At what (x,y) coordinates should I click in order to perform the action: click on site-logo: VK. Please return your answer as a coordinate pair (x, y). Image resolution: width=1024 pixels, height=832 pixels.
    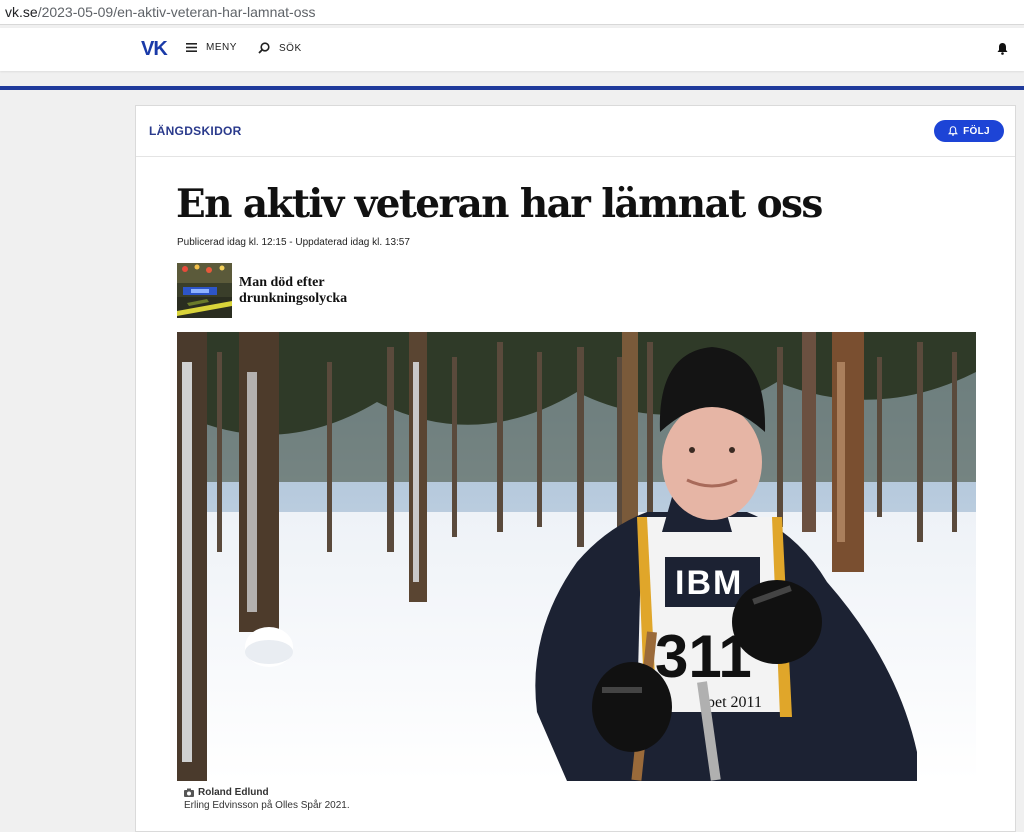
    Looking at the image, I should click on (154, 49).